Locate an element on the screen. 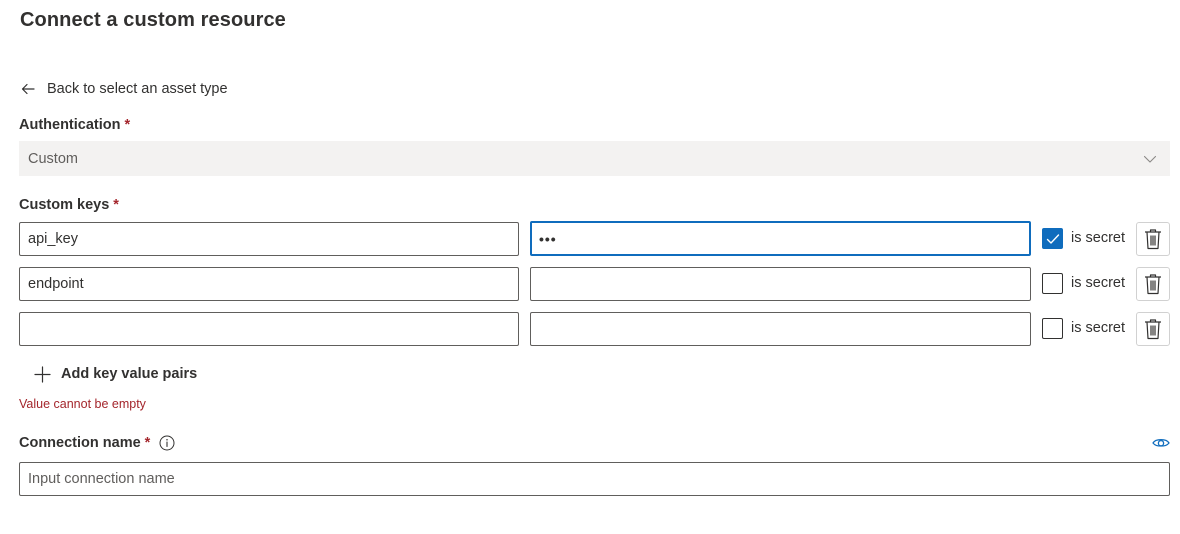 The image size is (1180, 534). key-input-2: endpoint is located at coordinates (269, 284).